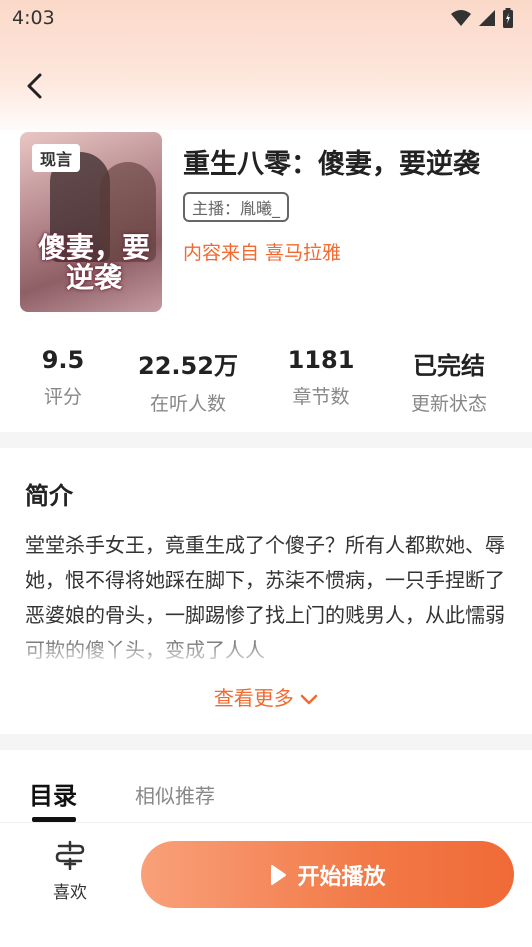 The width and height of the screenshot is (532, 947). Describe the element at coordinates (262, 253) in the screenshot. I see `content-source: 内容来自 喜马拉雅` at that location.